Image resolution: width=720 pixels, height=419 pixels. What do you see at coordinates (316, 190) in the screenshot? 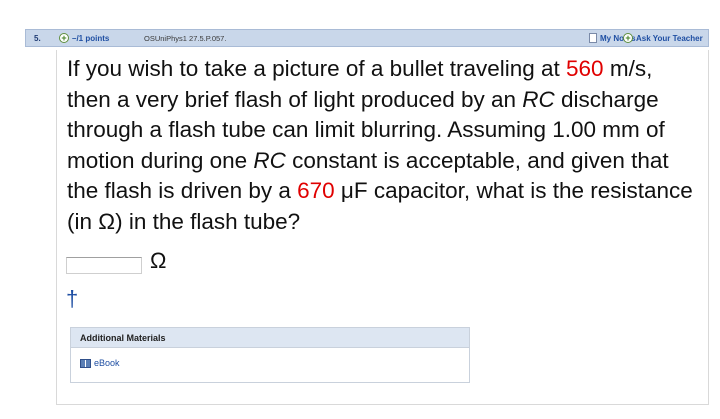
I see `capacitance-value: 670` at bounding box center [316, 190].